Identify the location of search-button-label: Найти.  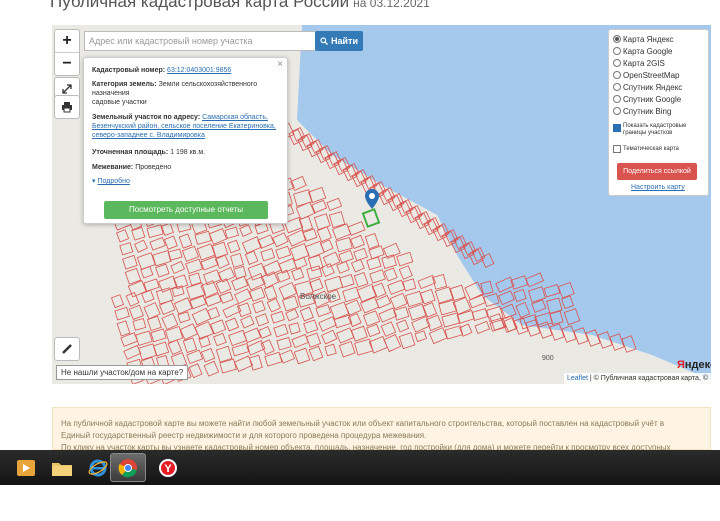
(344, 41).